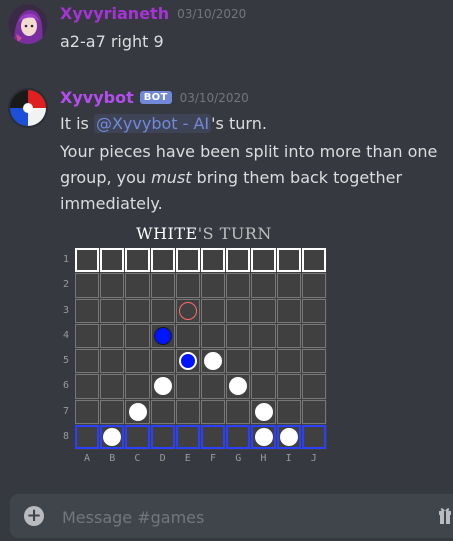 This screenshot has height=541, width=453. I want to click on file-label: E, so click(187, 458).